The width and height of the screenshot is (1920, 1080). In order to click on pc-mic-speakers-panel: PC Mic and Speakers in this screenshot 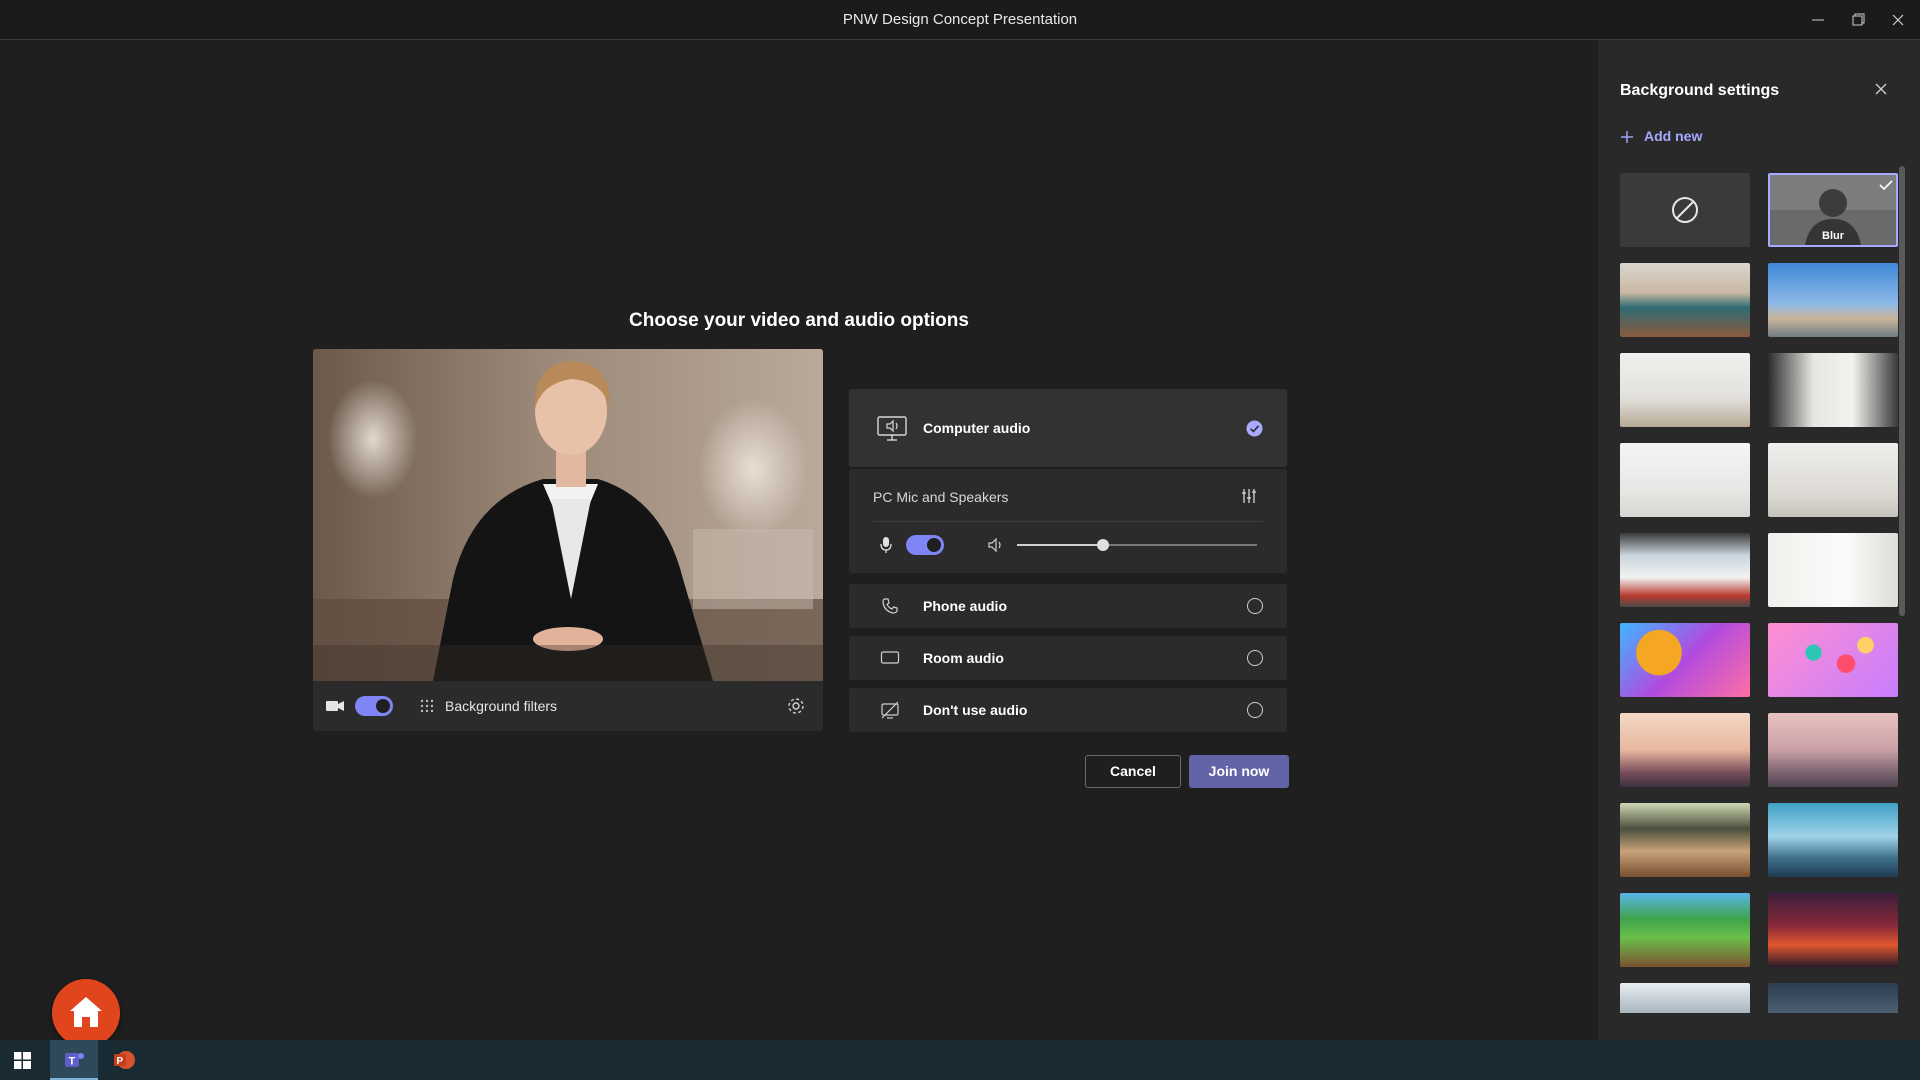, I will do `click(1068, 521)`.